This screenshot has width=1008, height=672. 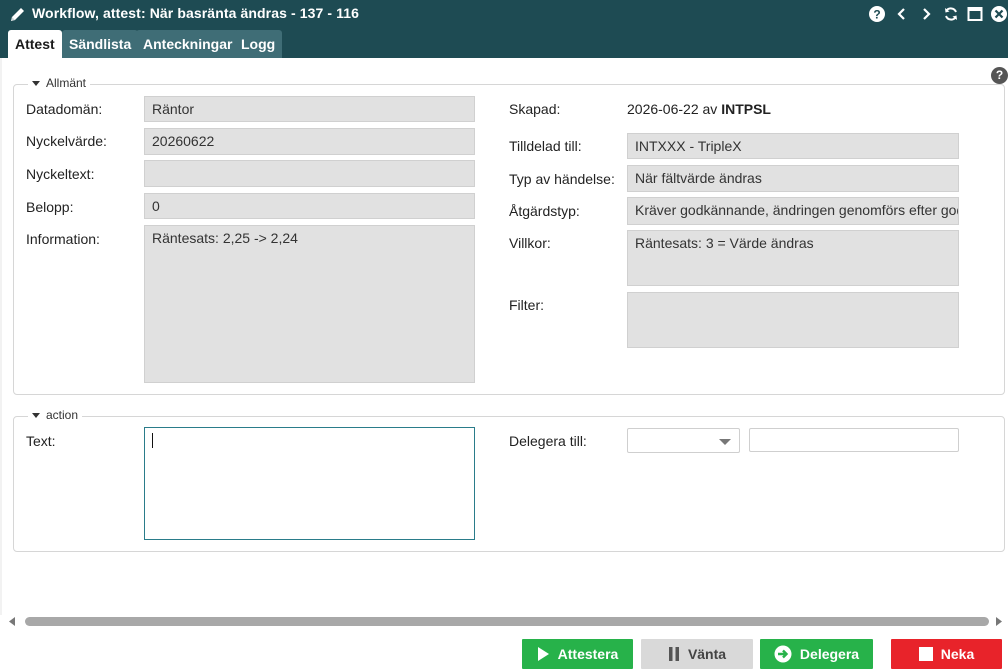 I want to click on typ-field: När fältvärde ändras, so click(x=793, y=178).